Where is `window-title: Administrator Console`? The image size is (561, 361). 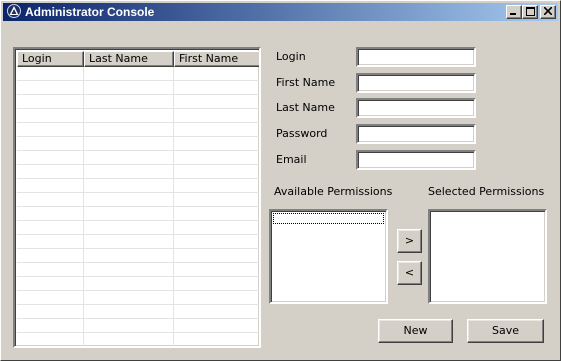 window-title: Administrator Console is located at coordinates (90, 12).